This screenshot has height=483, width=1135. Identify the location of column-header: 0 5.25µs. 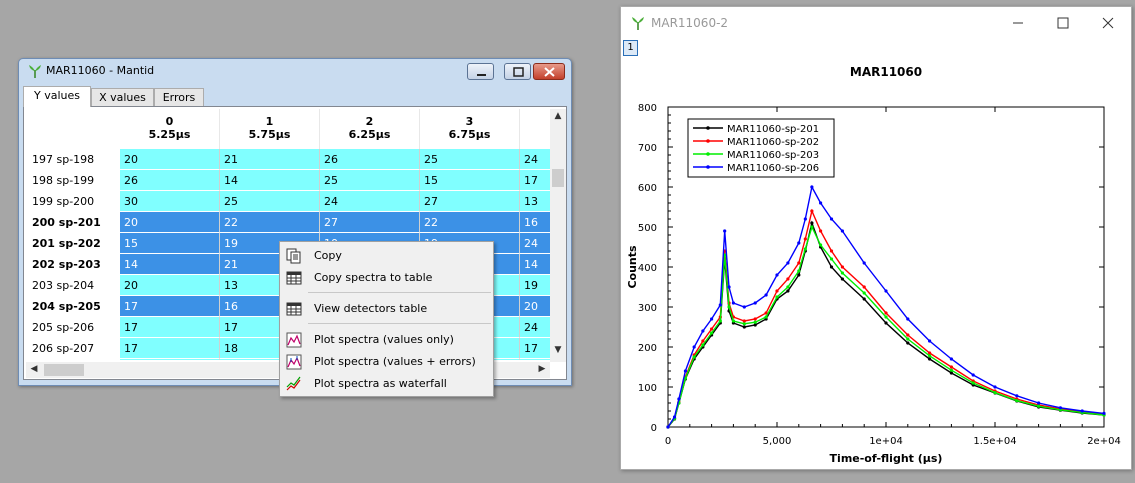
(170, 129).